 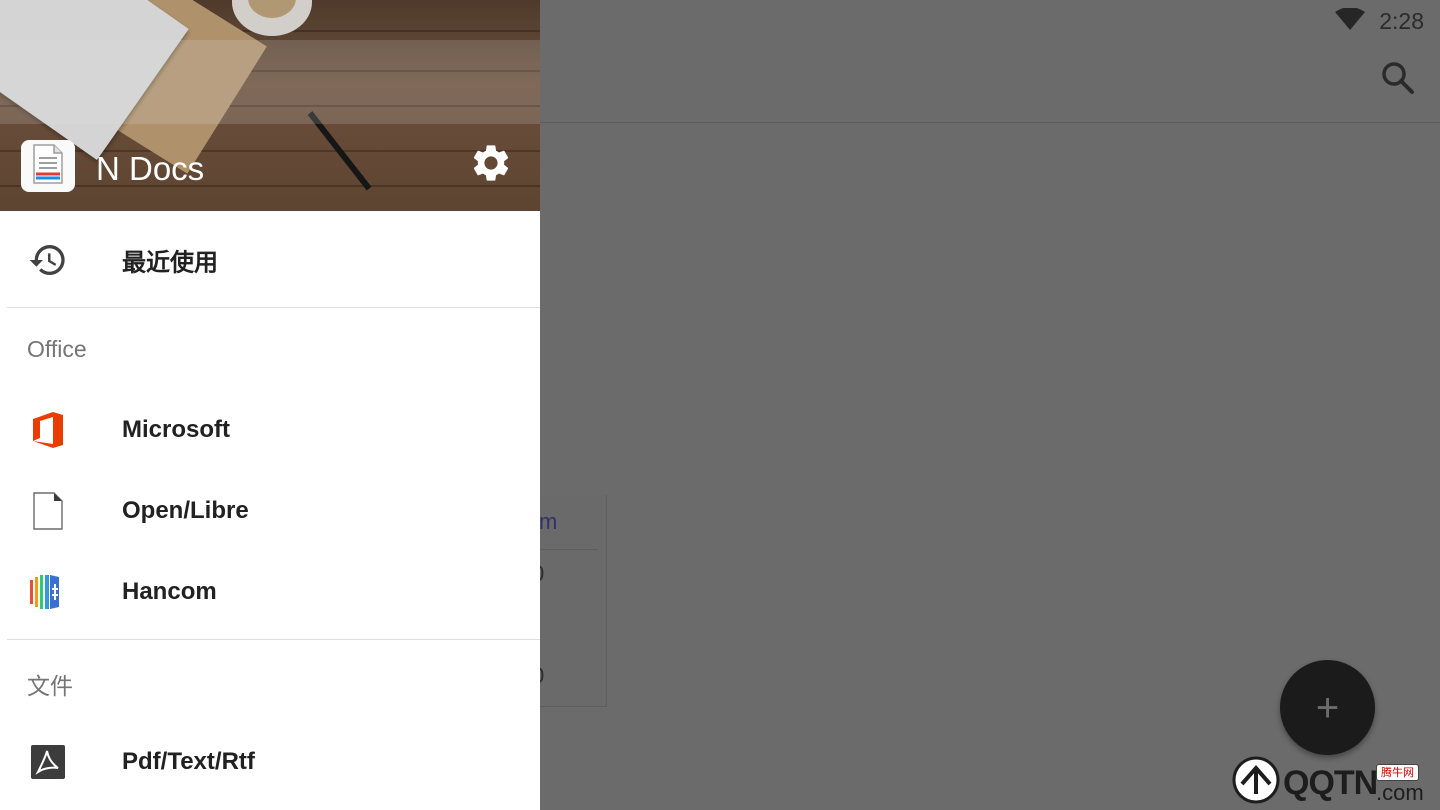 What do you see at coordinates (188, 761) in the screenshot?
I see `menu-label-pdf-text-rtf: Pdf/Text/Rtf` at bounding box center [188, 761].